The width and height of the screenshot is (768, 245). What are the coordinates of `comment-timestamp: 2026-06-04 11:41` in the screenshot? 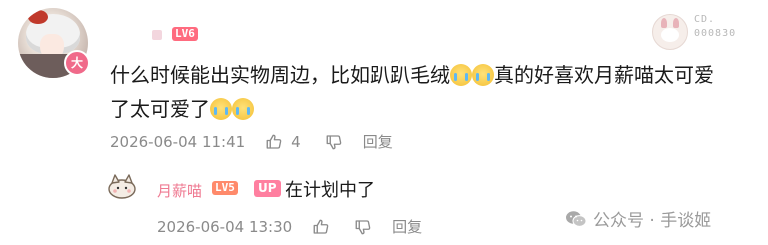 It's located at (178, 141).